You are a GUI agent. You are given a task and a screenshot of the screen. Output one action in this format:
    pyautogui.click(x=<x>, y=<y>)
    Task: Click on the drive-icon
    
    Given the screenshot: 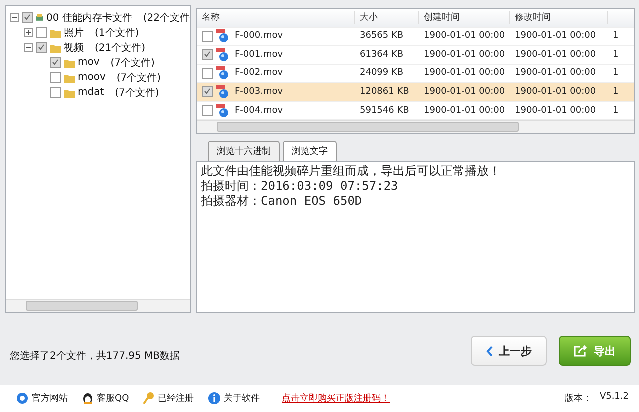 What is the action you would take?
    pyautogui.click(x=40, y=17)
    